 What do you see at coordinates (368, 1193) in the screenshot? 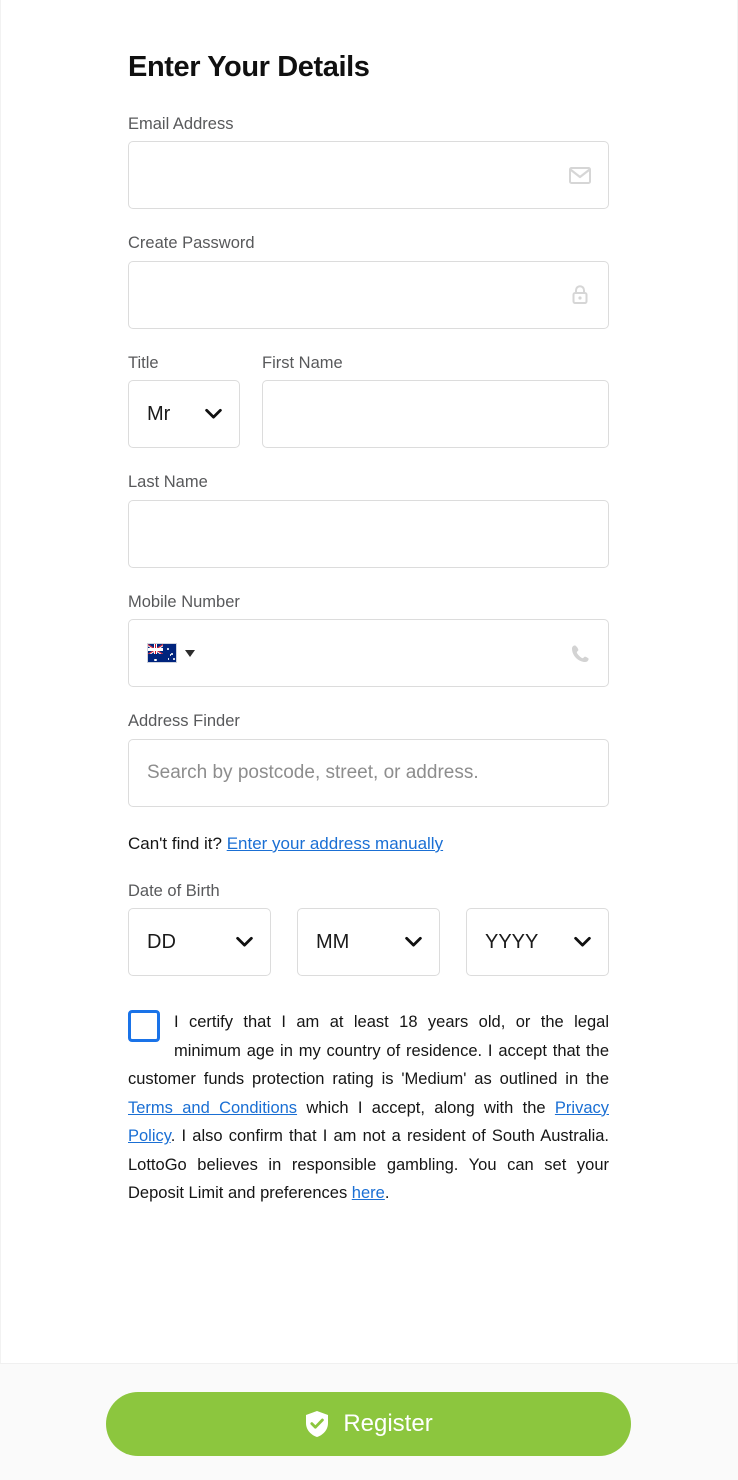
I see `deposit-limit-here-link: here` at bounding box center [368, 1193].